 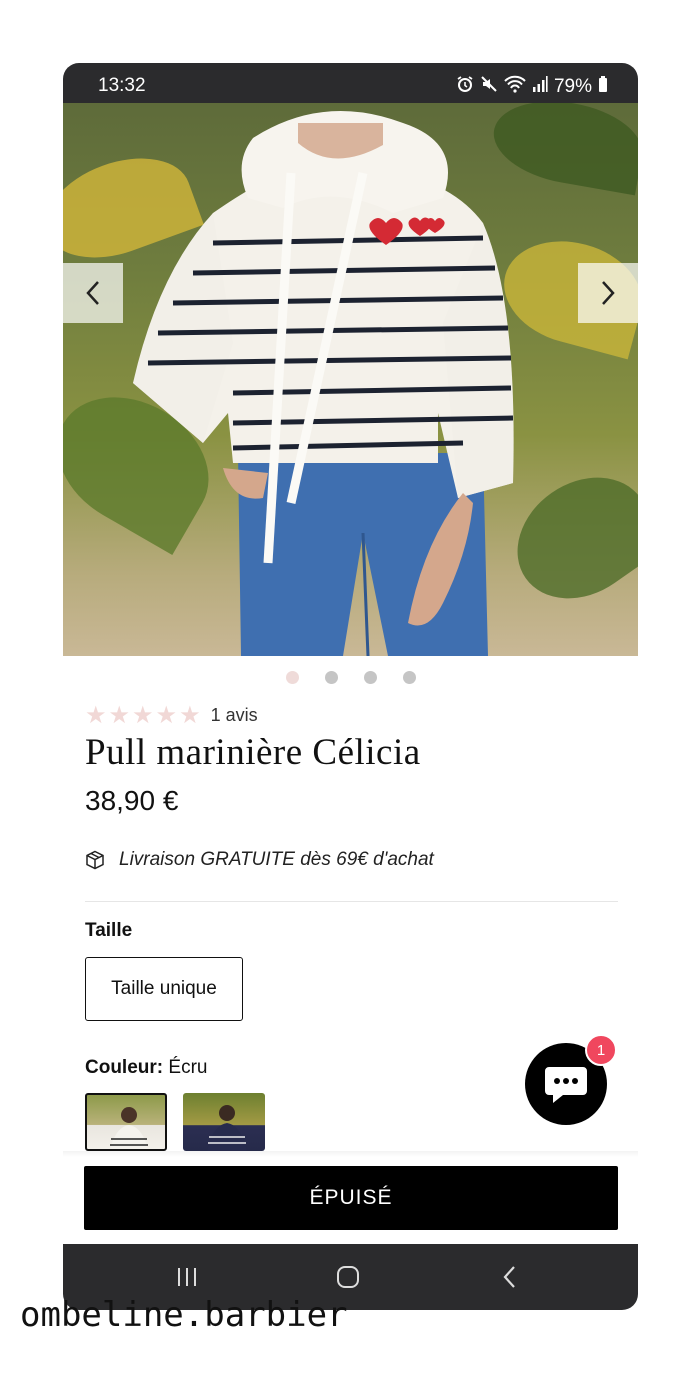 What do you see at coordinates (489, 87) in the screenshot?
I see `mute-icon` at bounding box center [489, 87].